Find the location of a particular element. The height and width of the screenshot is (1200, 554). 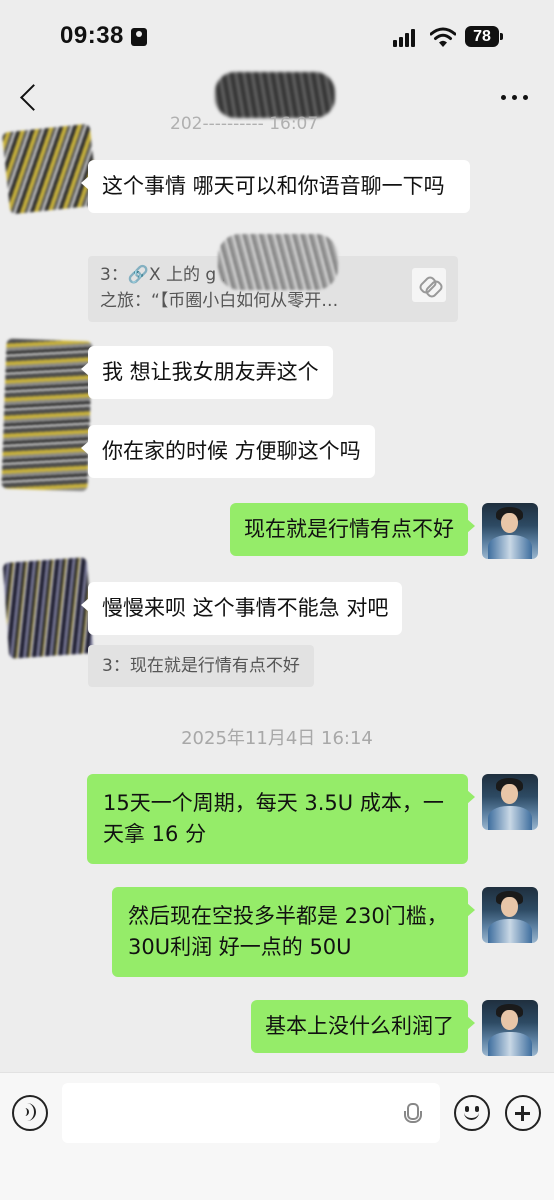

link-icon is located at coordinates (429, 285).